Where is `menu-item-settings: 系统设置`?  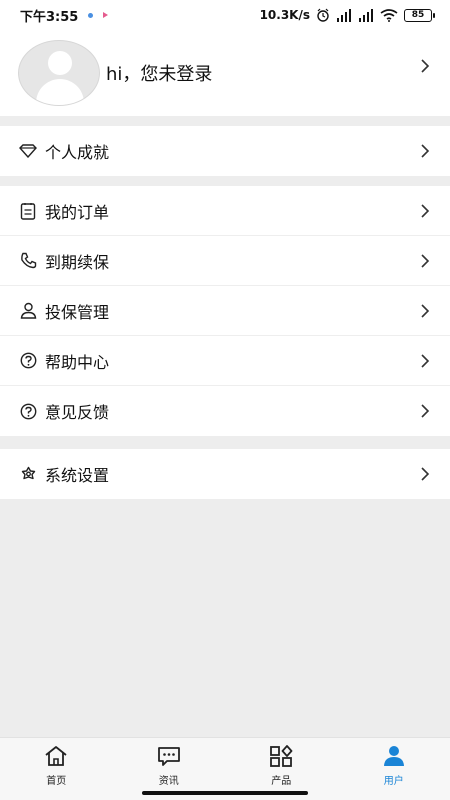
menu-item-settings: 系统设置 is located at coordinates (225, 474).